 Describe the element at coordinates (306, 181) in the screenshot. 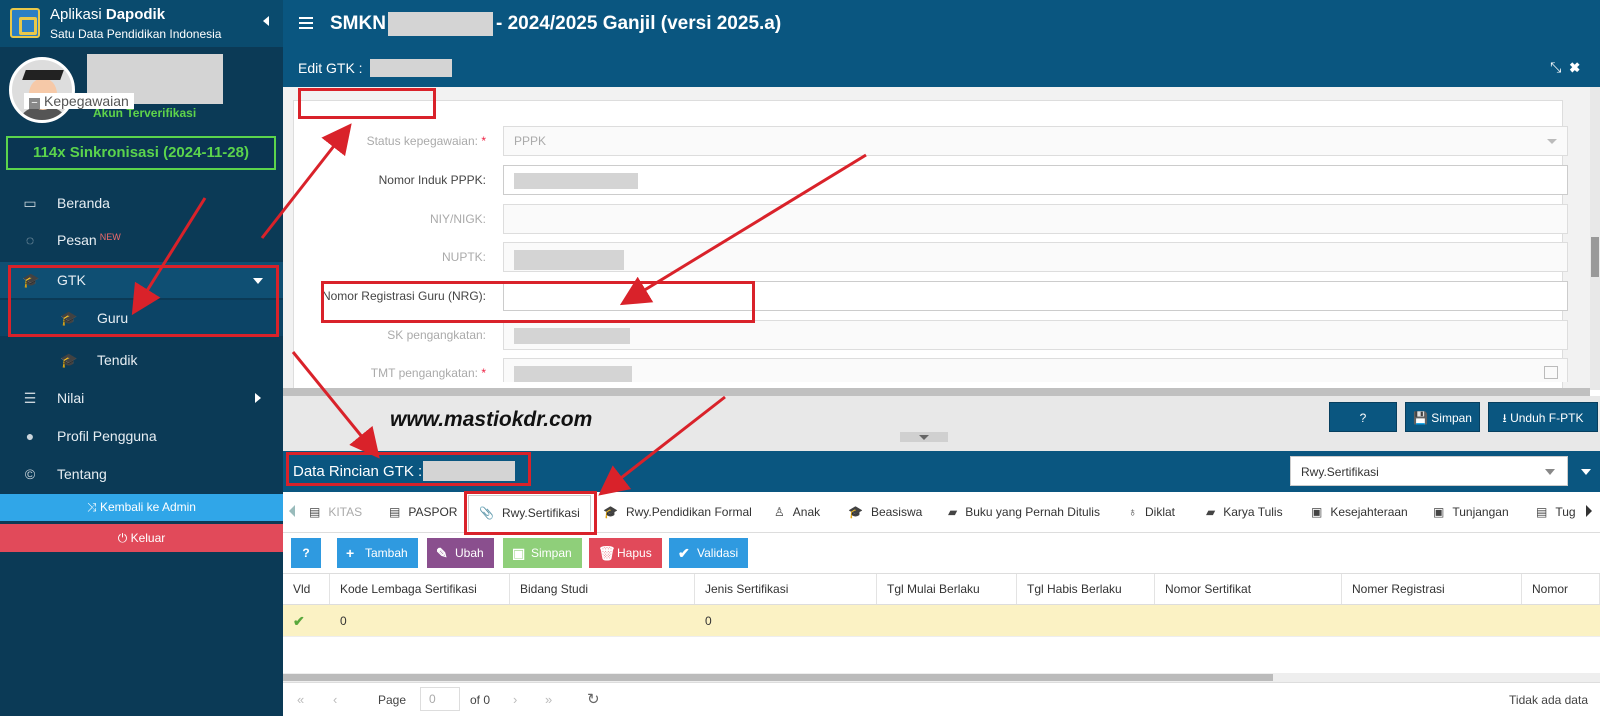

I see `arrow-to-kepegawaian` at that location.